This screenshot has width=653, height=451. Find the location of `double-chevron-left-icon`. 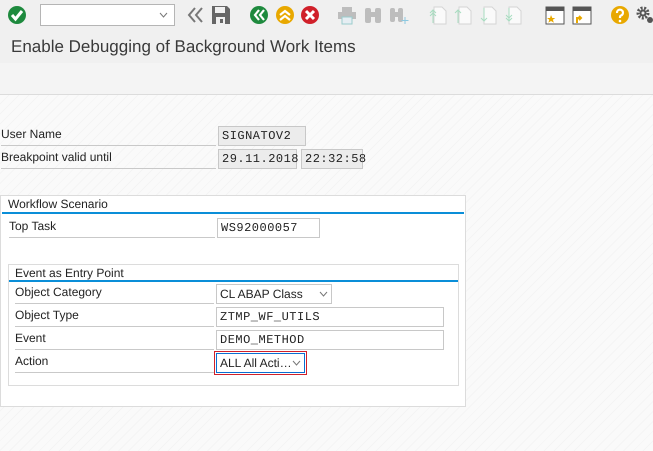

double-chevron-left-icon is located at coordinates (195, 15).